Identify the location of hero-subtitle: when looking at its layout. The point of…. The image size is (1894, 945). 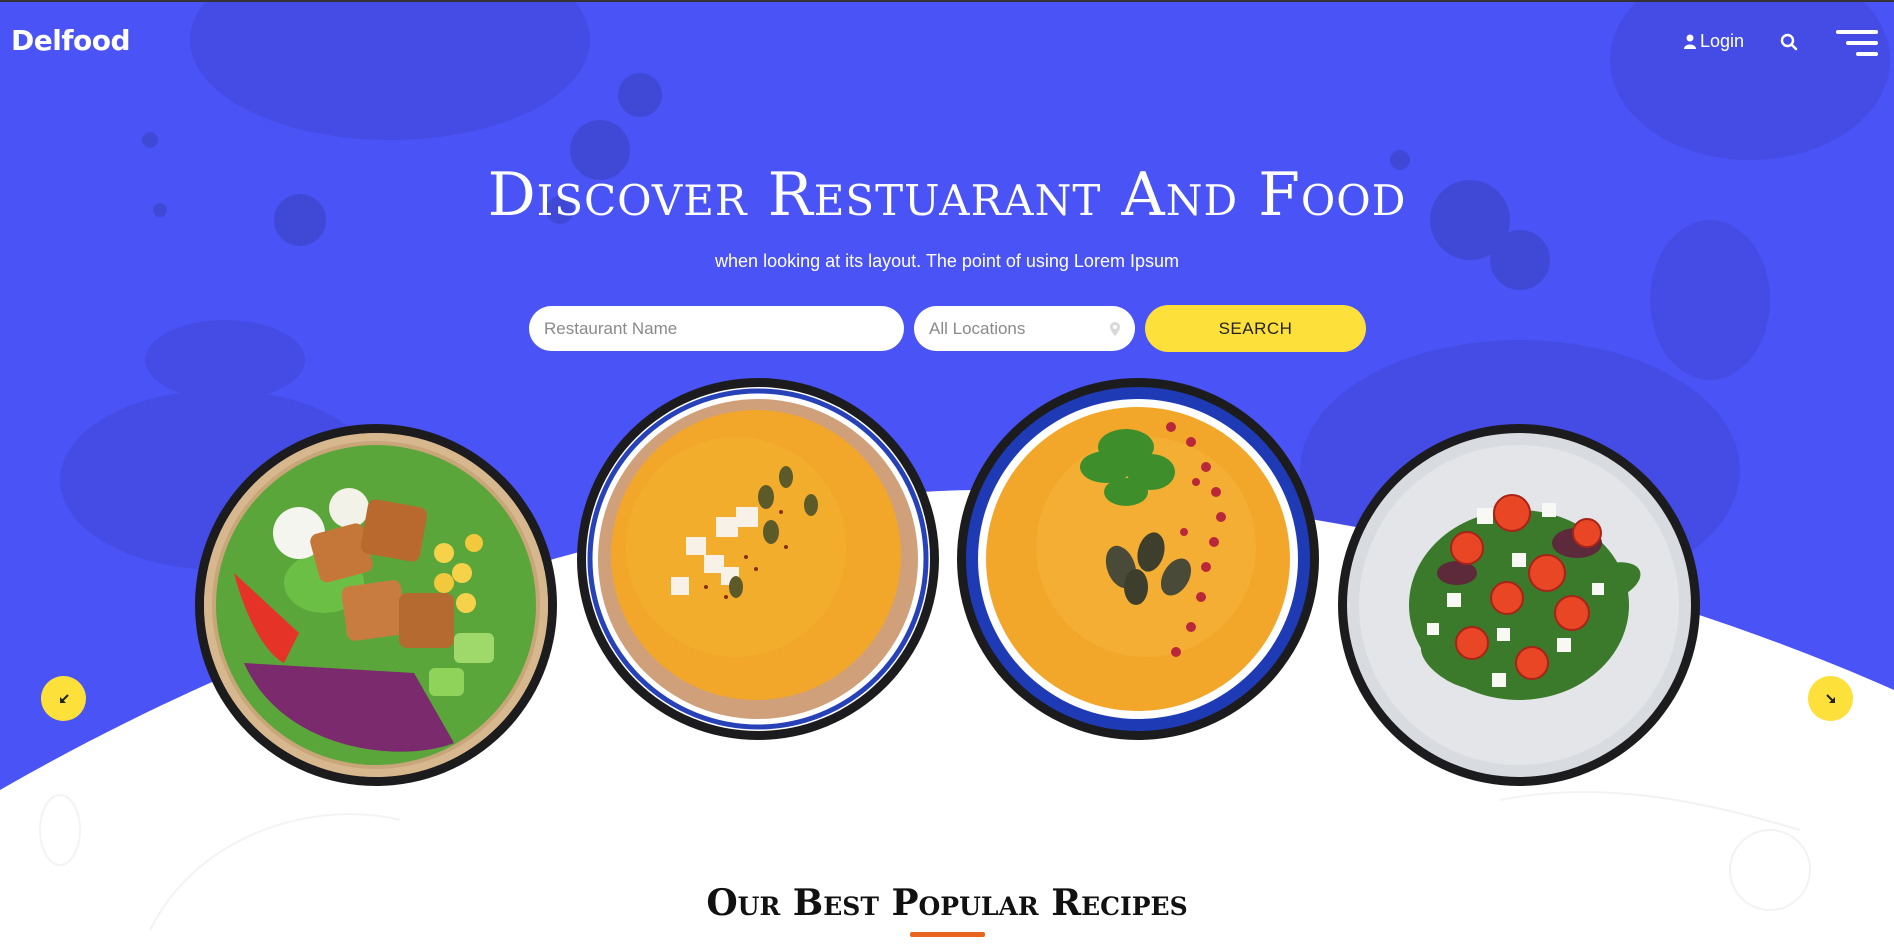
(947, 261).